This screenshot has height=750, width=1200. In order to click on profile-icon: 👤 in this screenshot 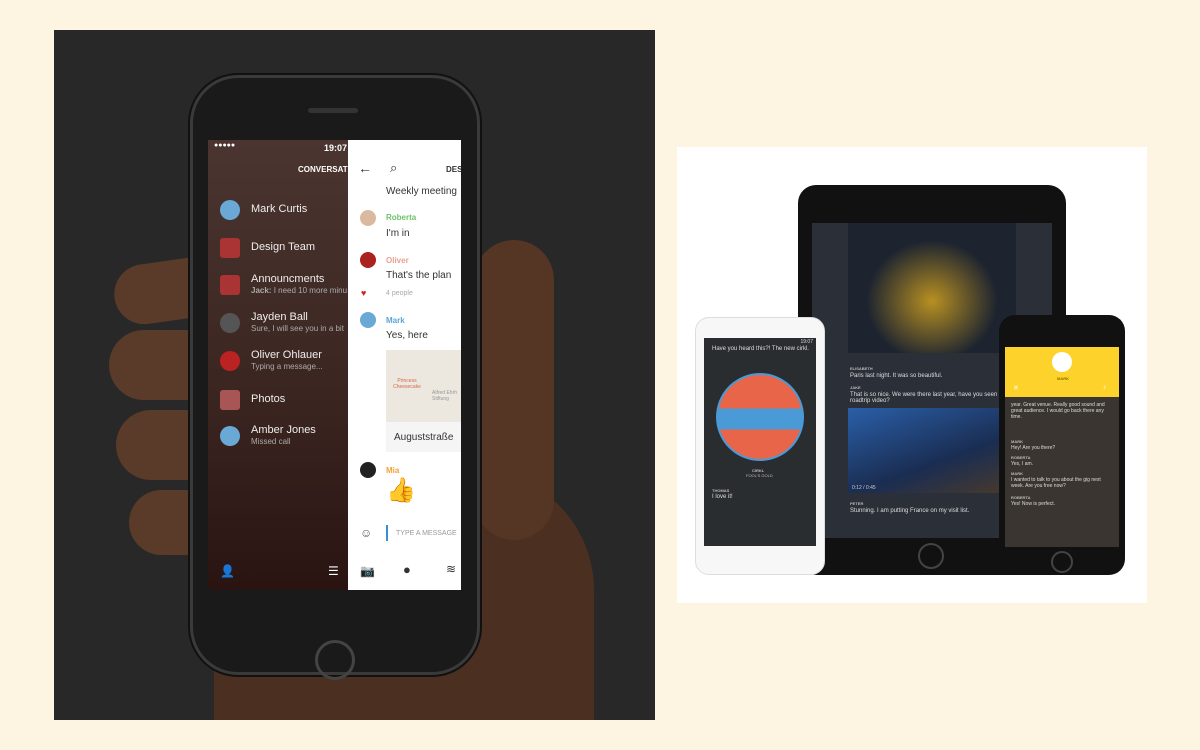, I will do `click(227, 571)`.